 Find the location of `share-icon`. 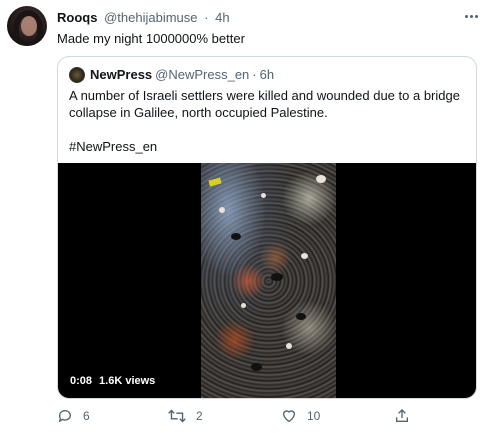

share-icon is located at coordinates (402, 416).